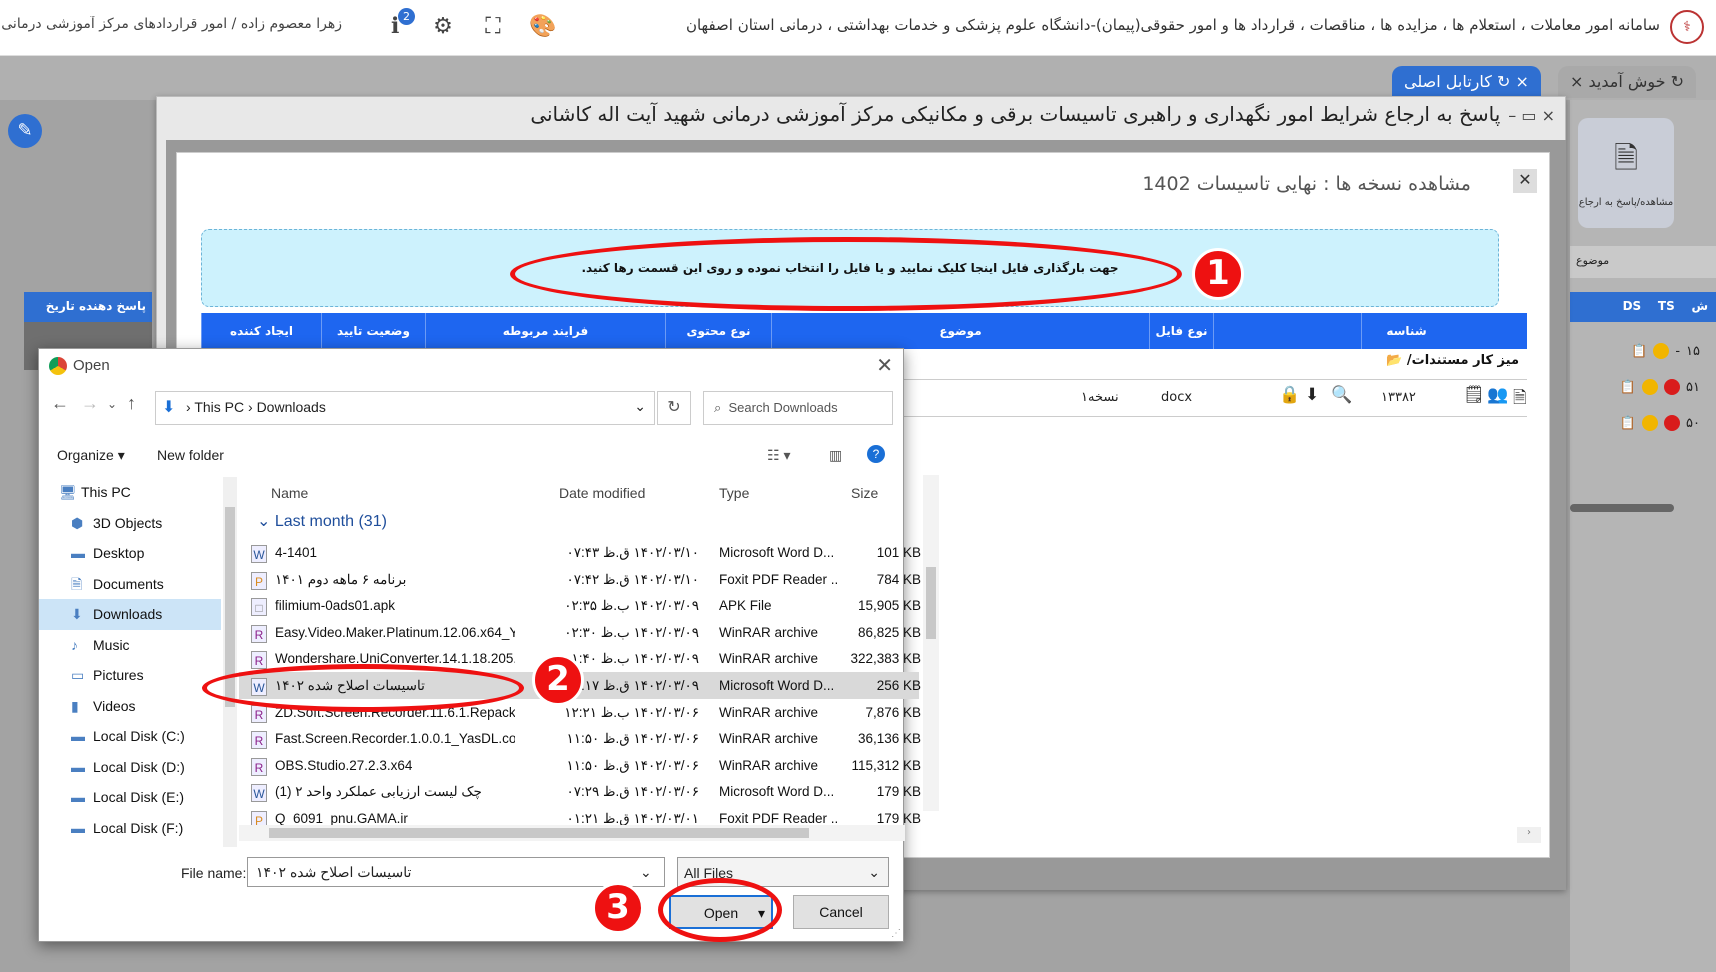 The height and width of the screenshot is (972, 1716). What do you see at coordinates (131, 403) in the screenshot?
I see `up-arrow-icon: ↑` at bounding box center [131, 403].